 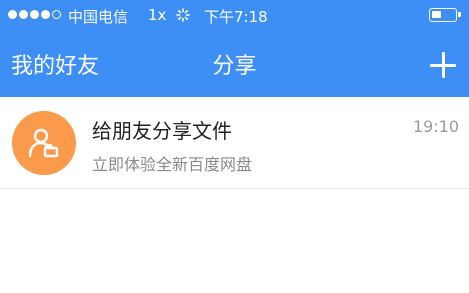 I want to click on status-bar: 中国电信 1x 下午7:18, so click(x=234, y=15).